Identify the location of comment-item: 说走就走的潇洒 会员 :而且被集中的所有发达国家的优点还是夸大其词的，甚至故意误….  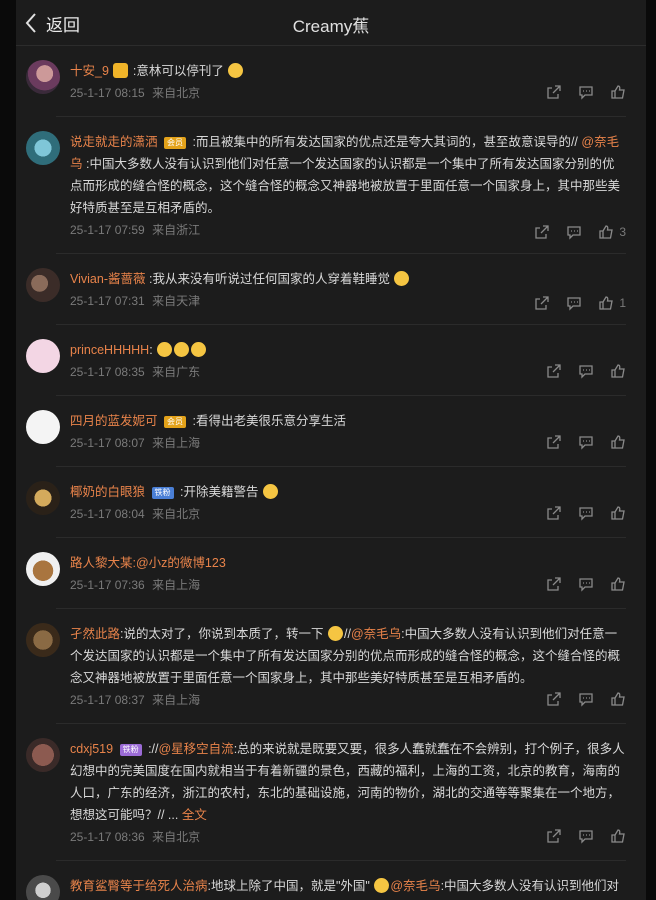
(331, 185).